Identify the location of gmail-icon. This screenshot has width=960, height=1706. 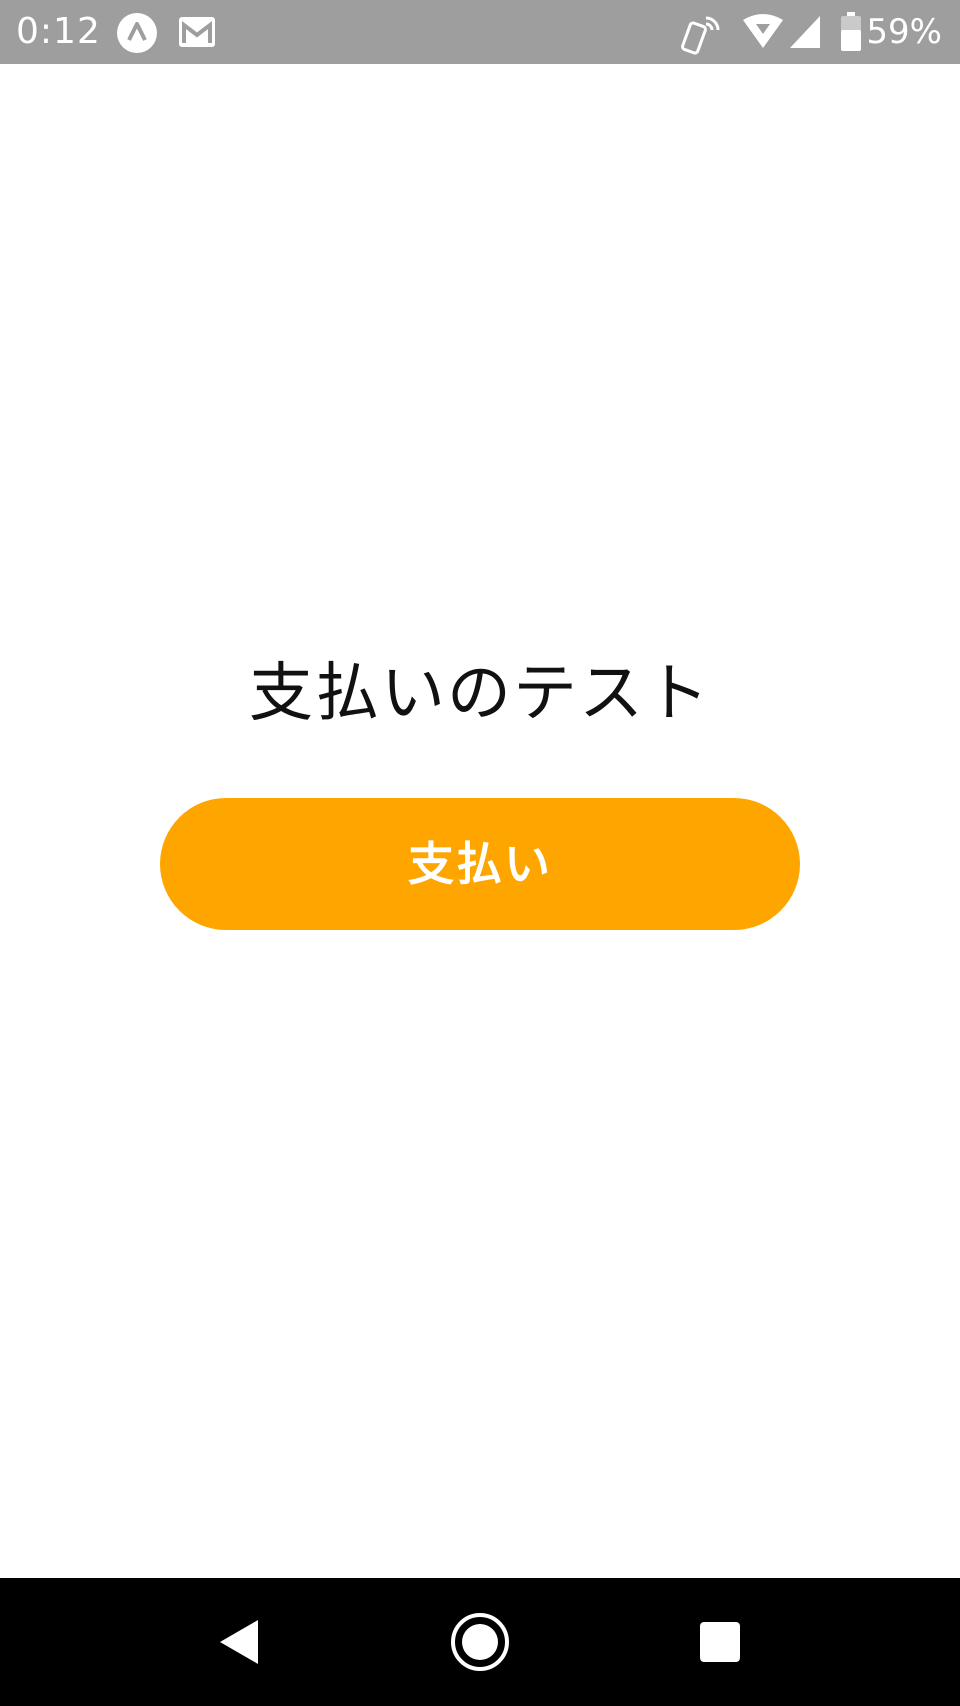
(197, 32).